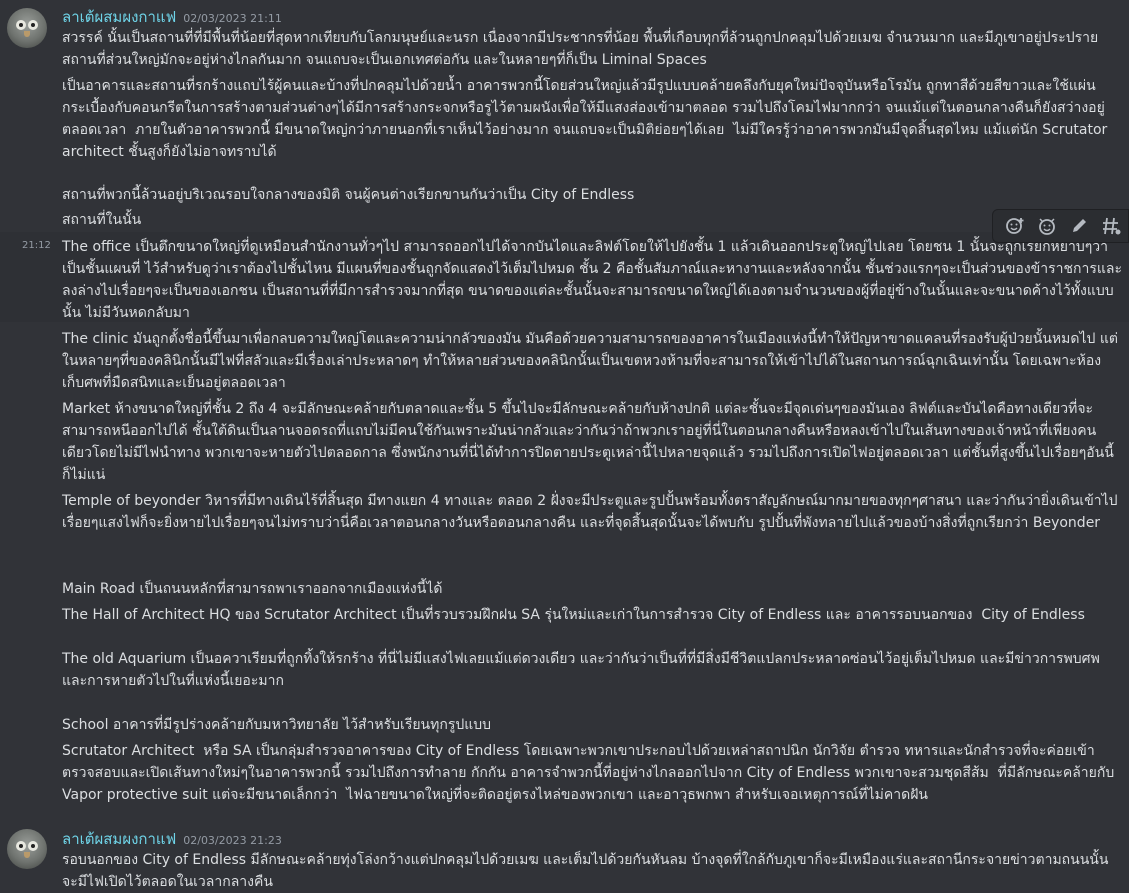 This screenshot has height=893, width=1129. I want to click on timestamp: 02/03/2023 21:11, so click(232, 18).